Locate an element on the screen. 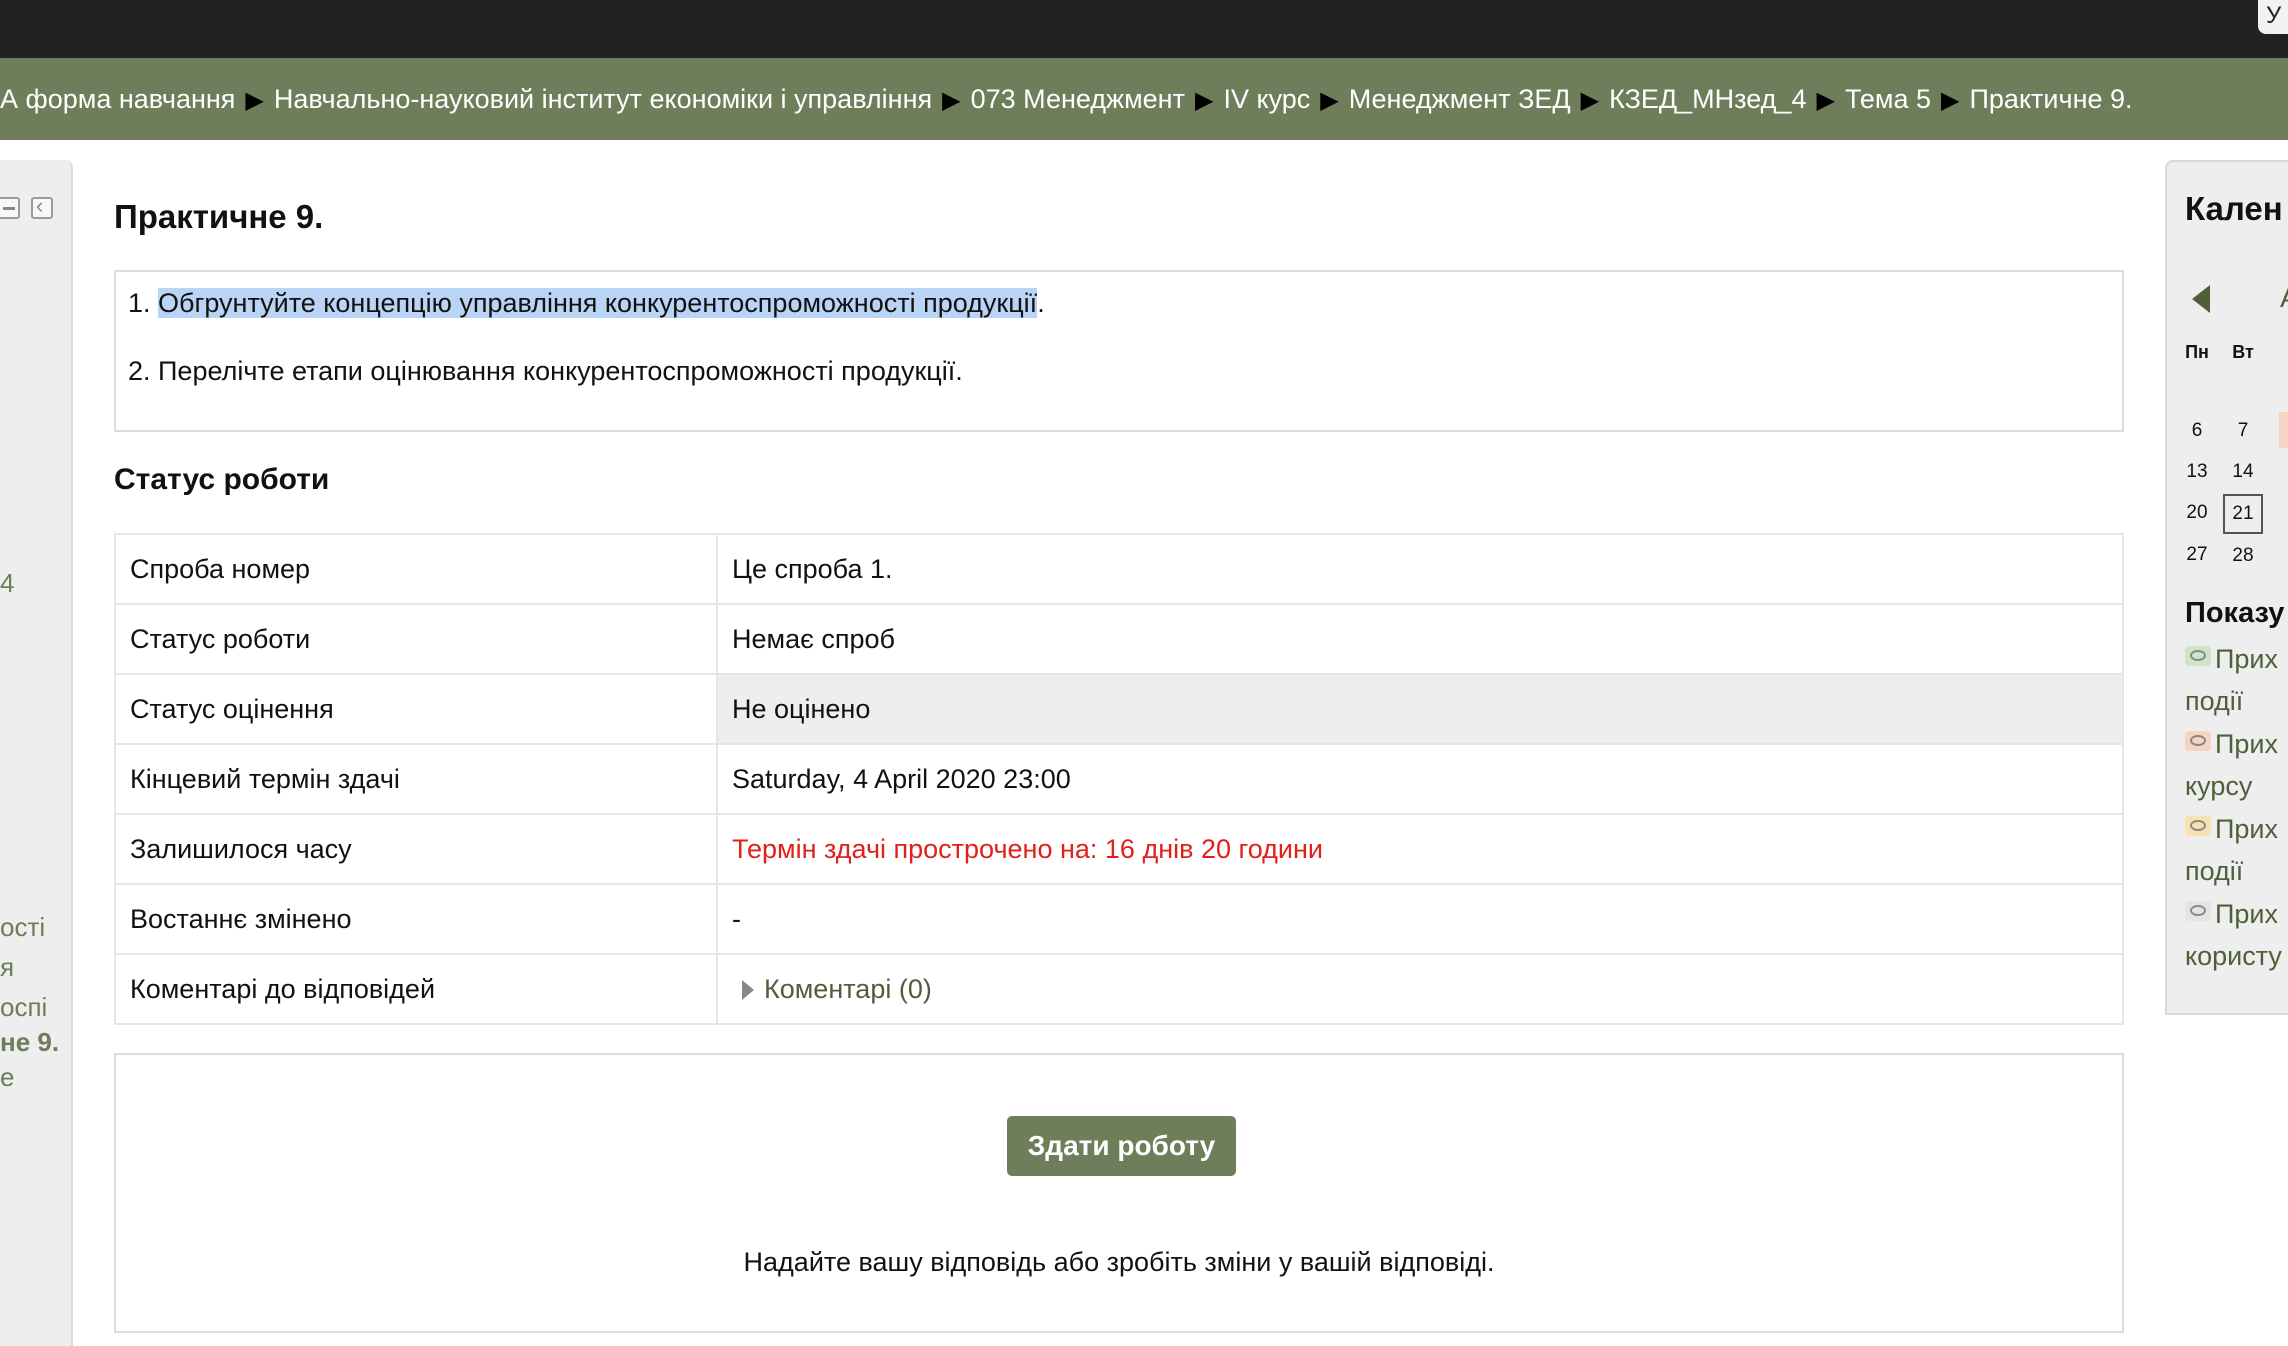 Image resolution: width=2288 pixels, height=1346 pixels. nav-fragment: ості is located at coordinates (22, 927).